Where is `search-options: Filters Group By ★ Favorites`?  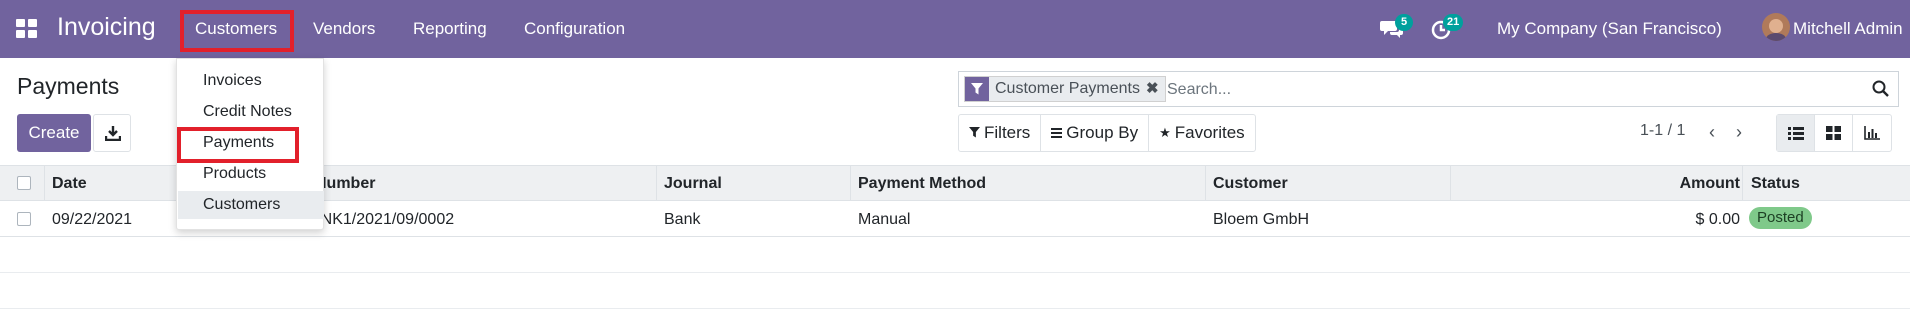 search-options: Filters Group By ★ Favorites is located at coordinates (1107, 133).